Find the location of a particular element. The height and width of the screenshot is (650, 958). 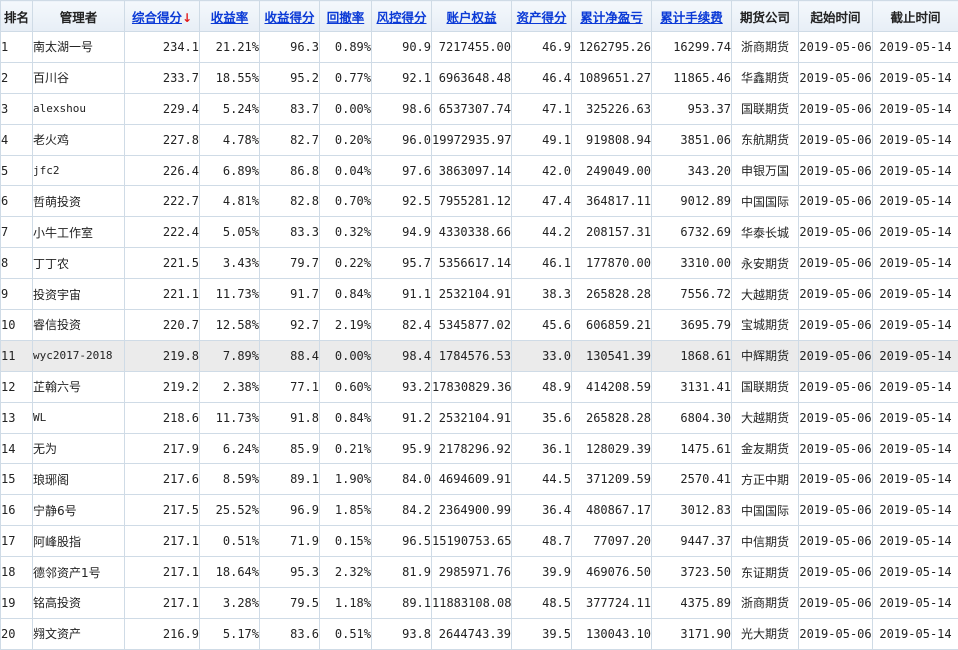

col-header-return-score: 收益得分 is located at coordinates (290, 16).